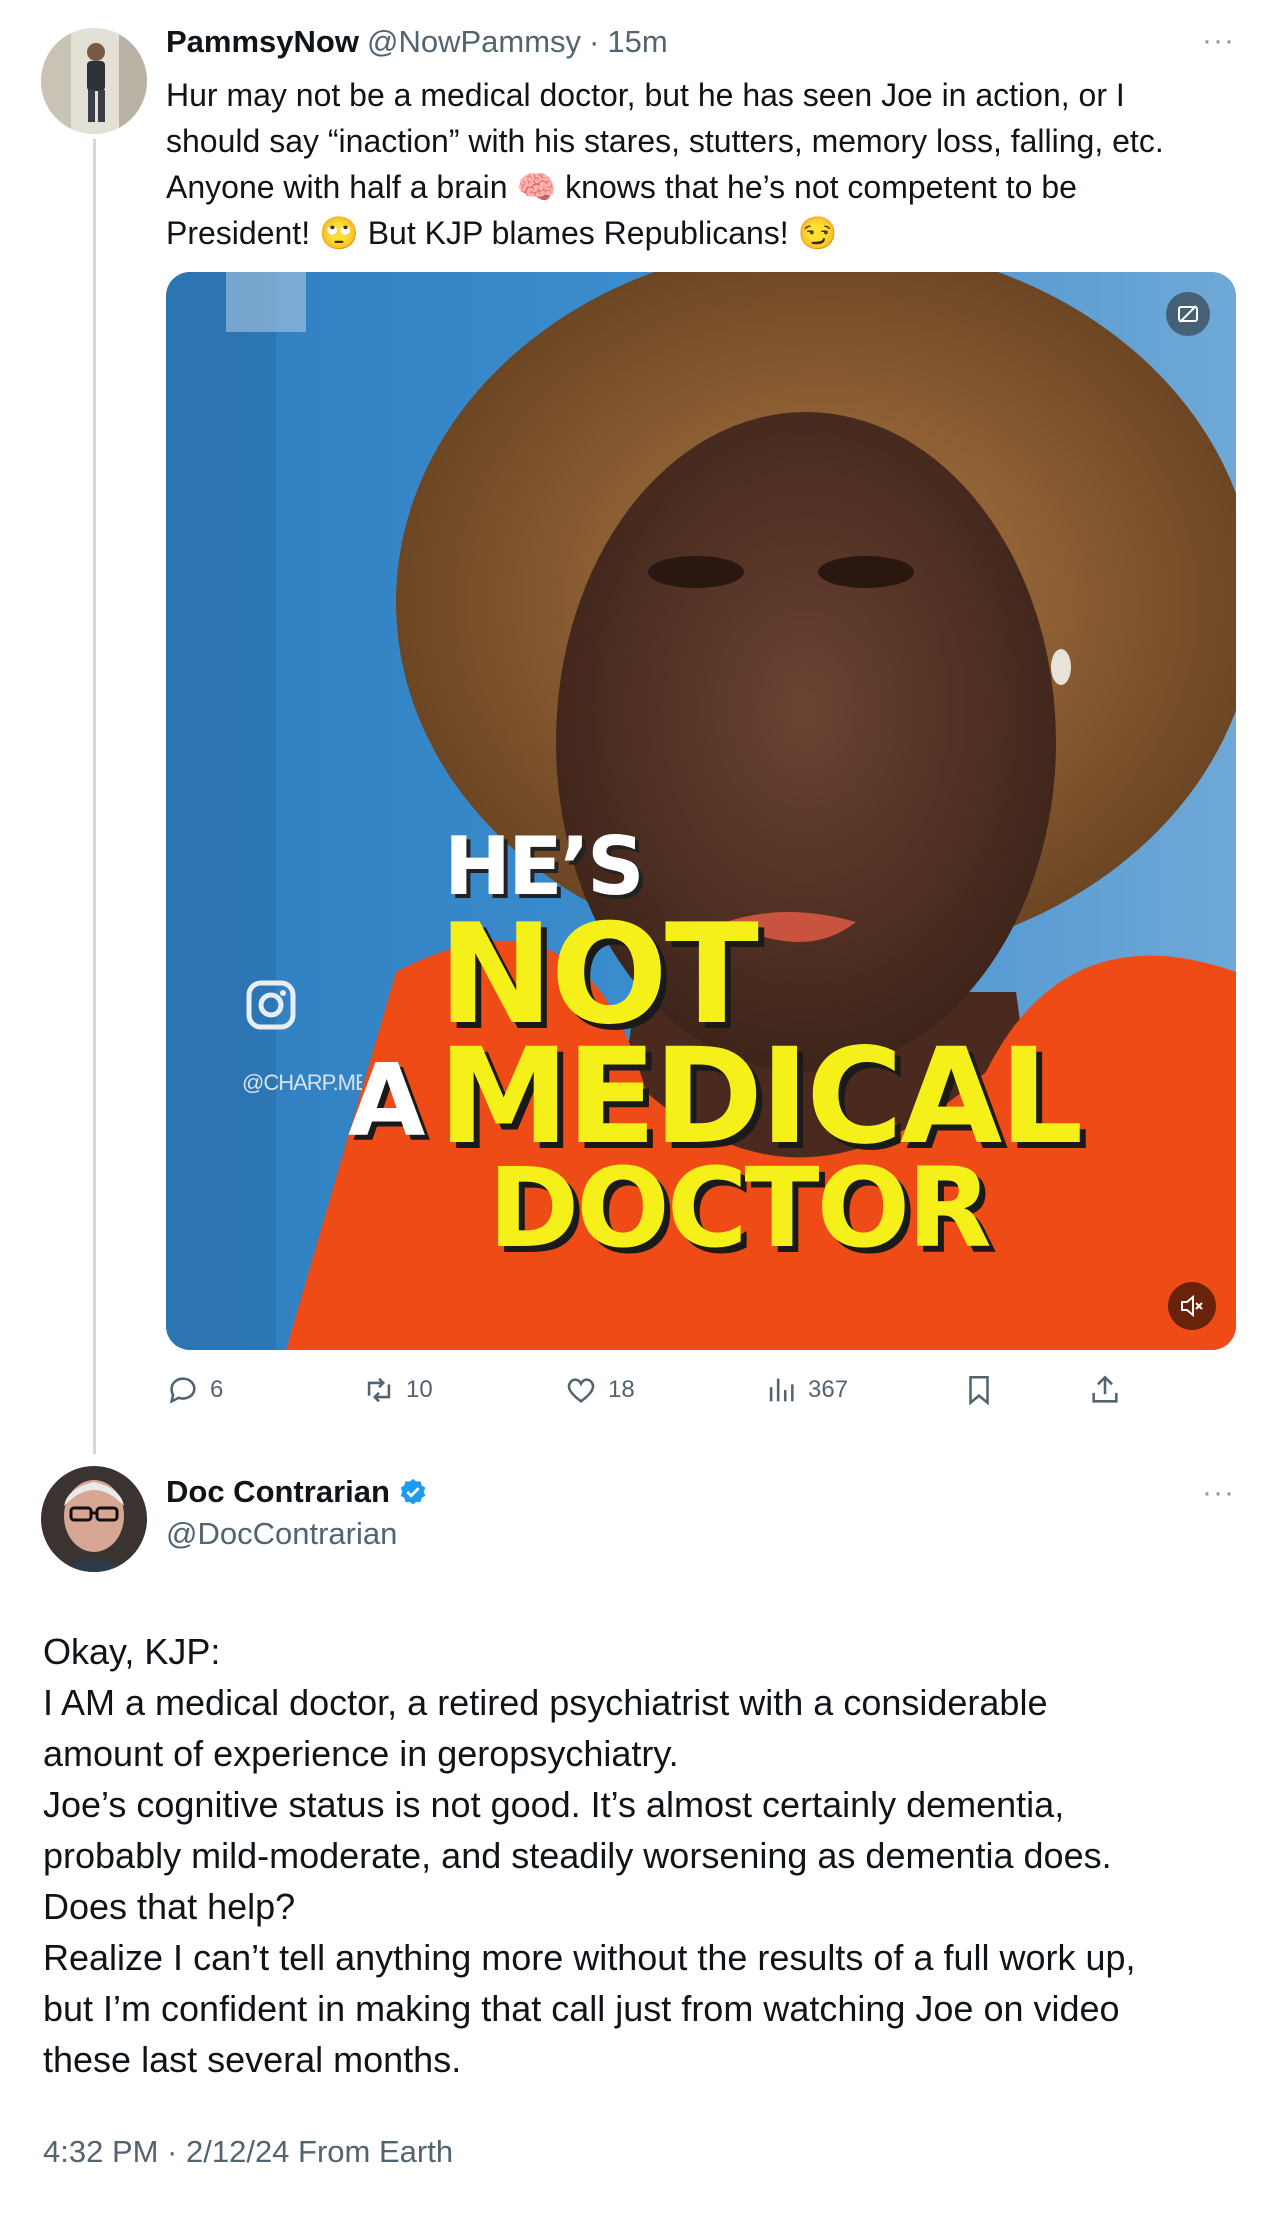  Describe the element at coordinates (252, 2059) in the screenshot. I see `tweet-body-line: these last several months.` at that location.